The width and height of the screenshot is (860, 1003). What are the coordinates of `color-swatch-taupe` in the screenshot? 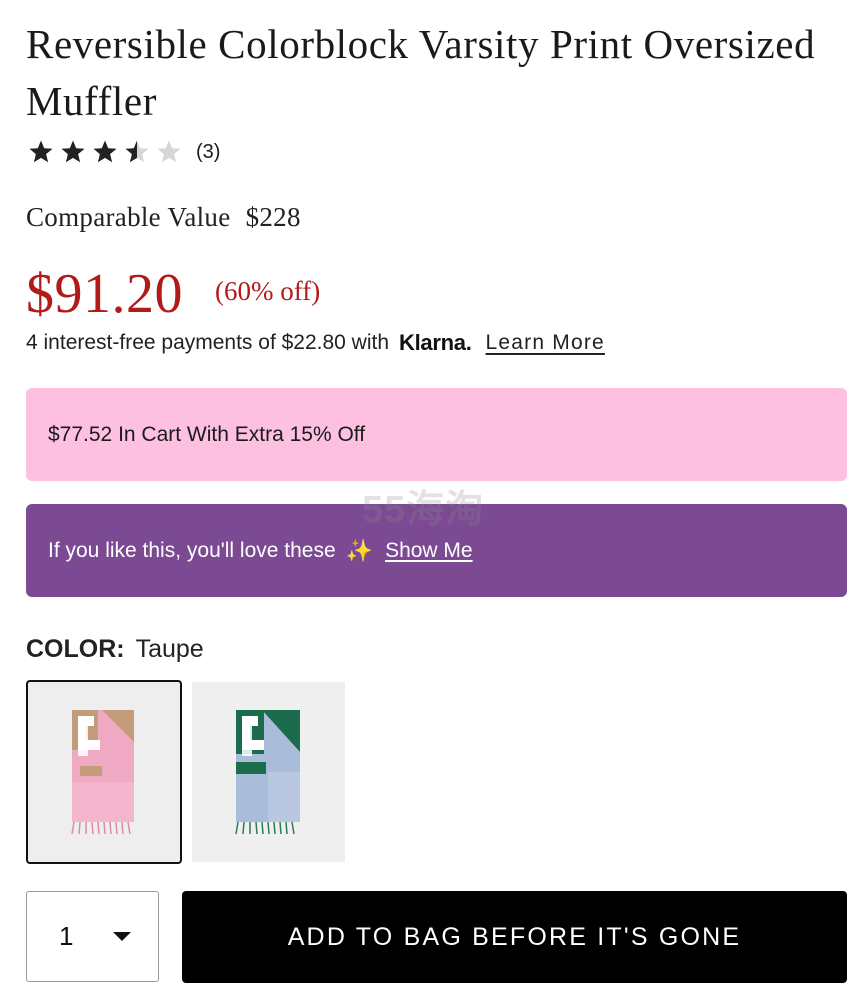 It's located at (104, 772).